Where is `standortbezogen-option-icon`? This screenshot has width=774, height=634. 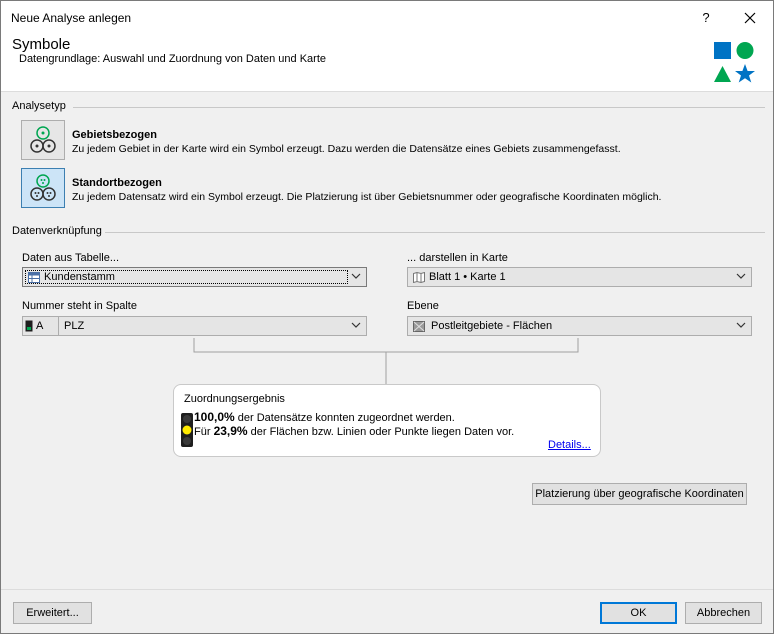 standortbezogen-option-icon is located at coordinates (43, 188).